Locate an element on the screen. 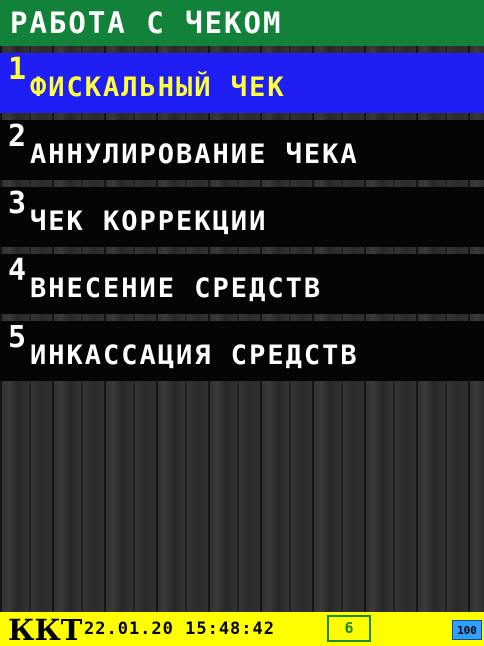 This screenshot has height=646, width=484. menu-item-number: 4 is located at coordinates (17, 270).